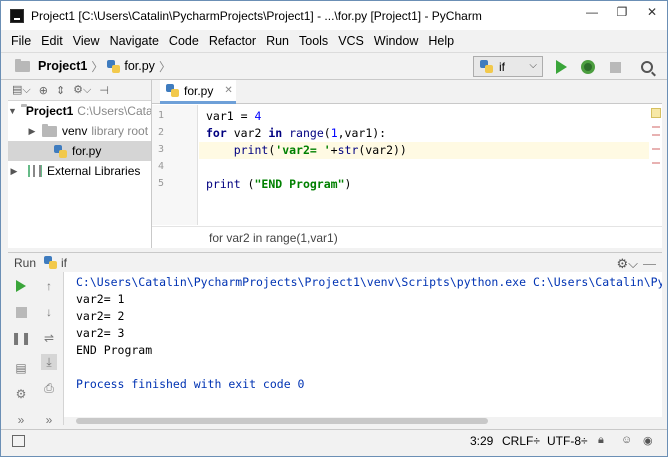 This screenshot has width=668, height=457. I want to click on run-button, so click(561, 67).